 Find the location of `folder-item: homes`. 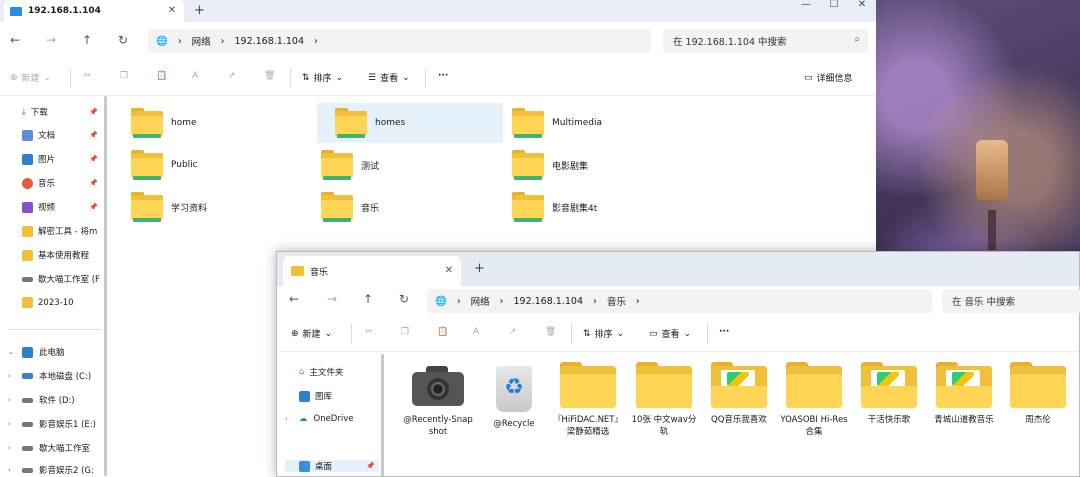

folder-item: homes is located at coordinates (410, 123).